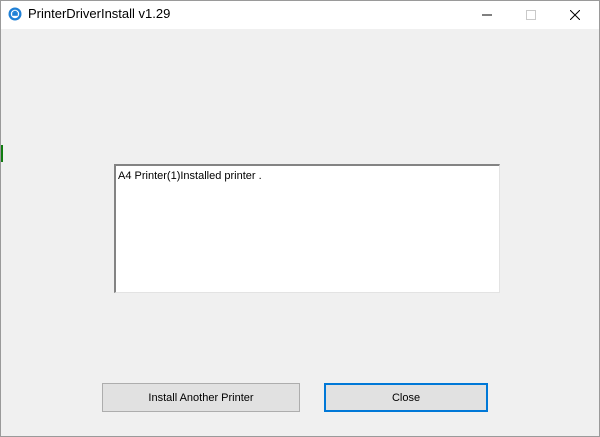  What do you see at coordinates (300, 15) in the screenshot?
I see `title-bar: PrinterDriverInstall v1.29` at bounding box center [300, 15].